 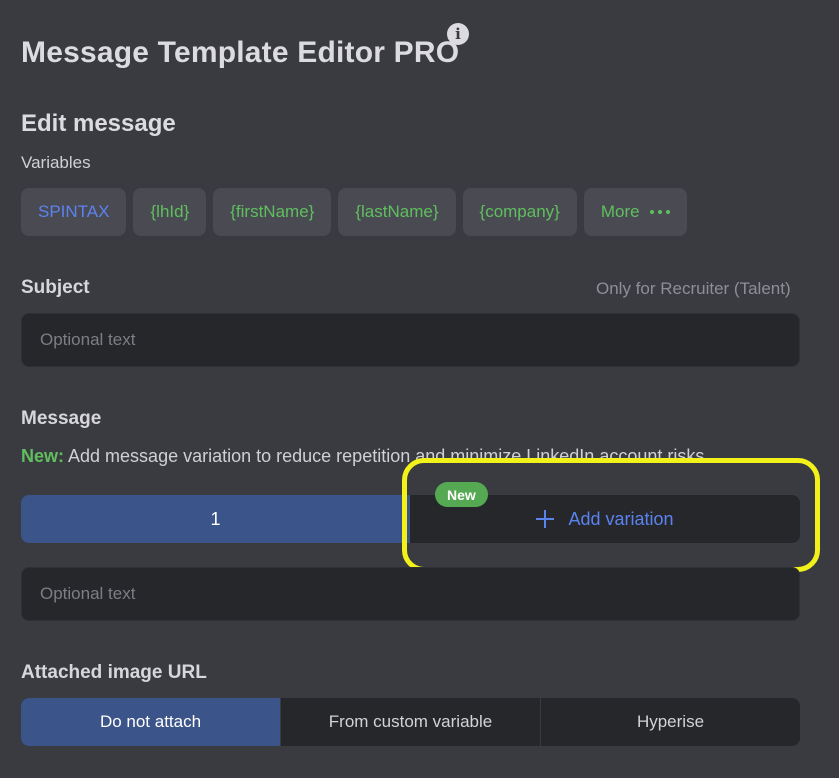 What do you see at coordinates (150, 722) in the screenshot?
I see `option-do-not-attach: Do not attach` at bounding box center [150, 722].